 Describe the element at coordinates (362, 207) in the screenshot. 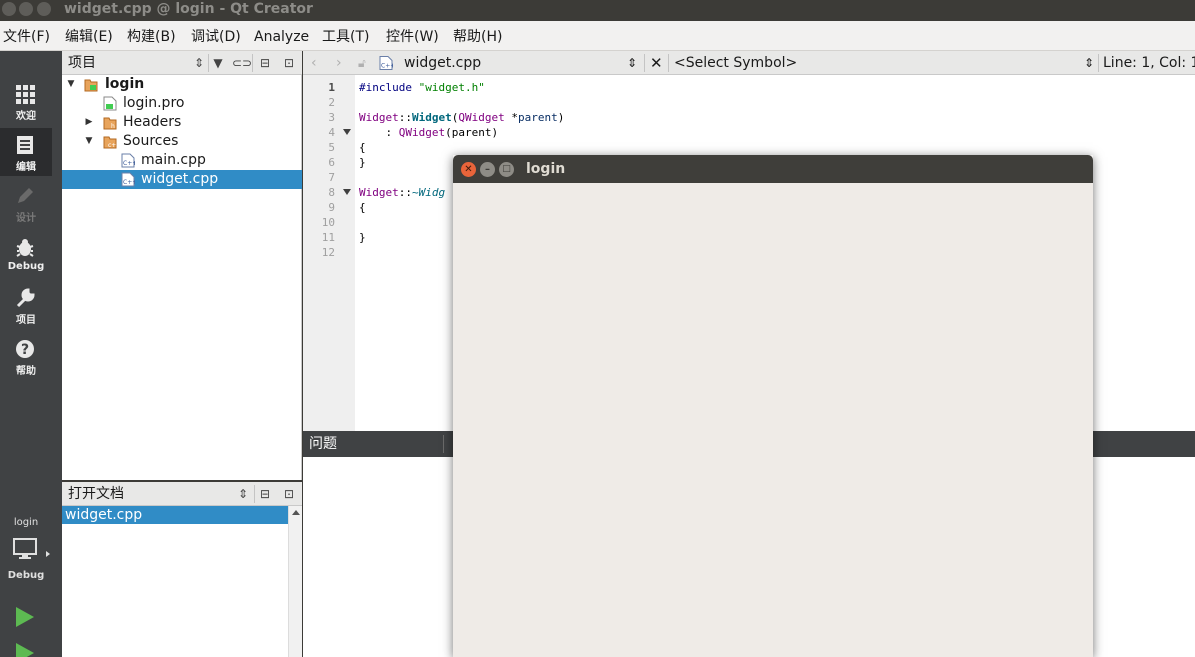

I see `code-line-9: {` at that location.